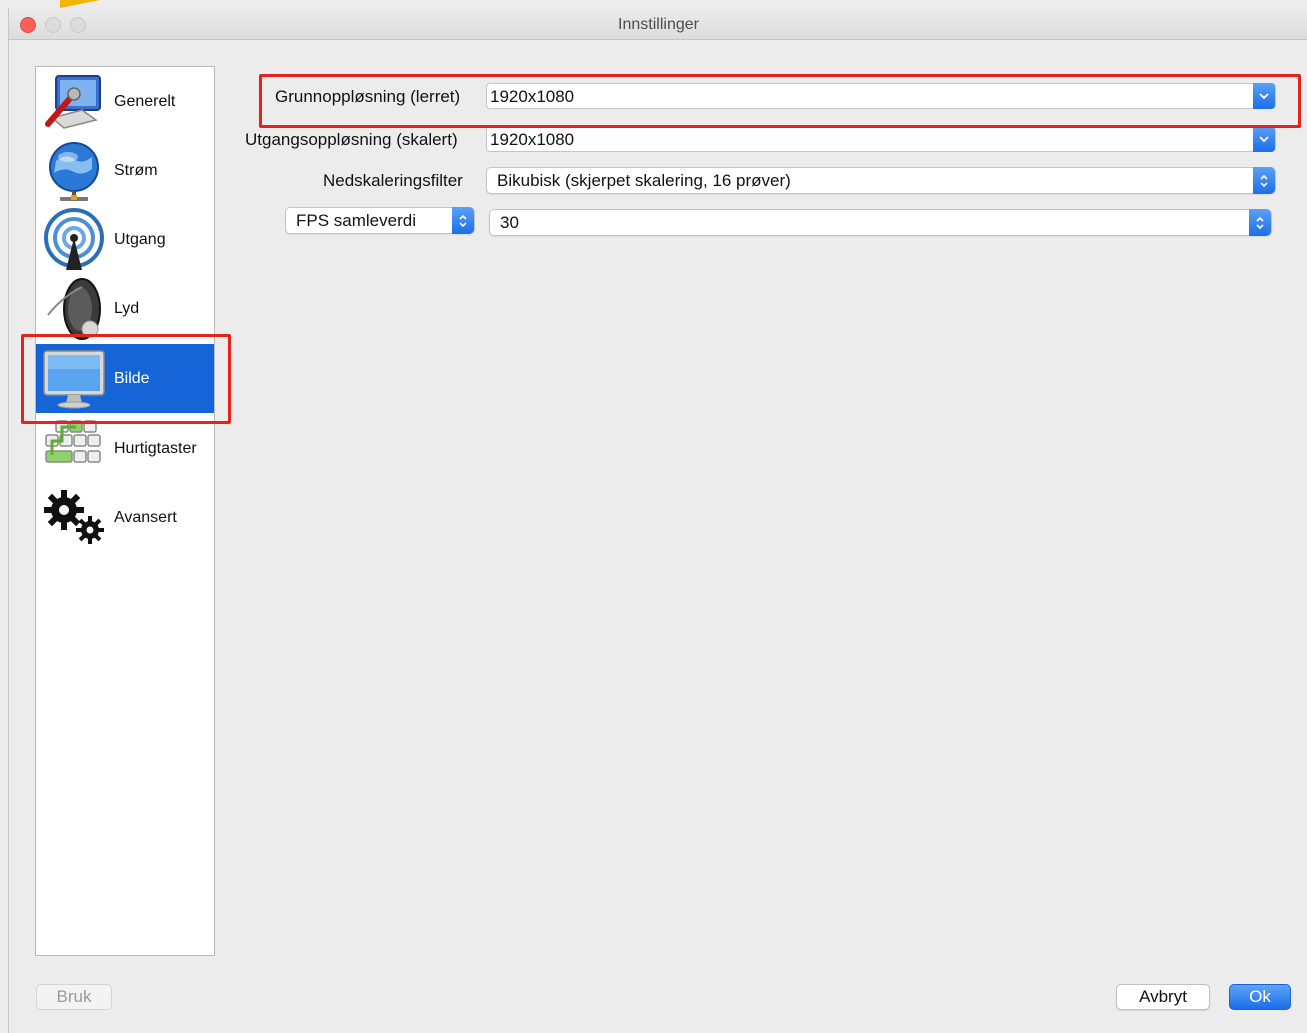  What do you see at coordinates (1163, 997) in the screenshot?
I see `cancel-button: Avbryt` at bounding box center [1163, 997].